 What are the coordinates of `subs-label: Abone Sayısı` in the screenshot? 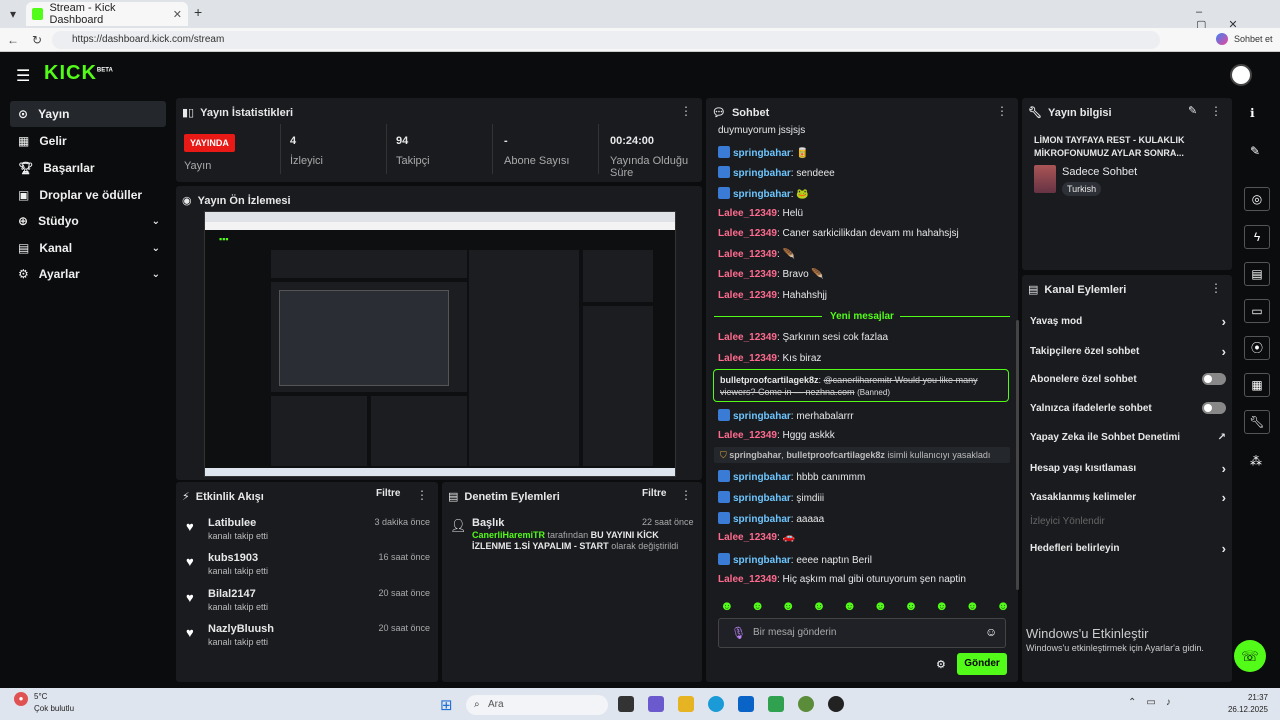 It's located at (537, 161).